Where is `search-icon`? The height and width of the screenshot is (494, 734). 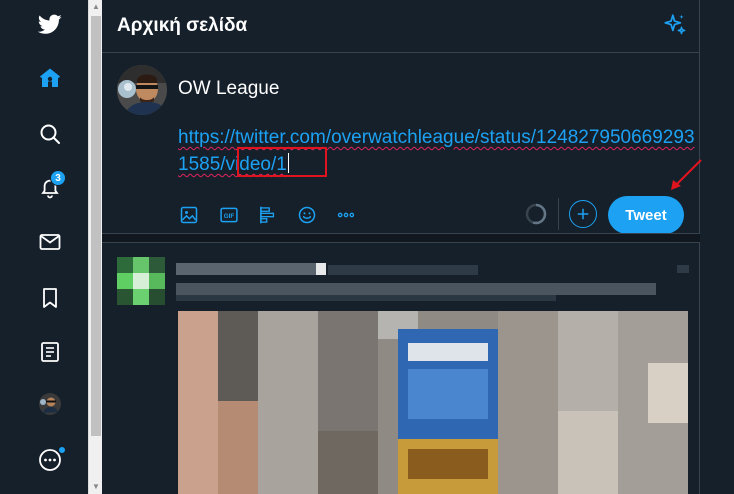 search-icon is located at coordinates (50, 134).